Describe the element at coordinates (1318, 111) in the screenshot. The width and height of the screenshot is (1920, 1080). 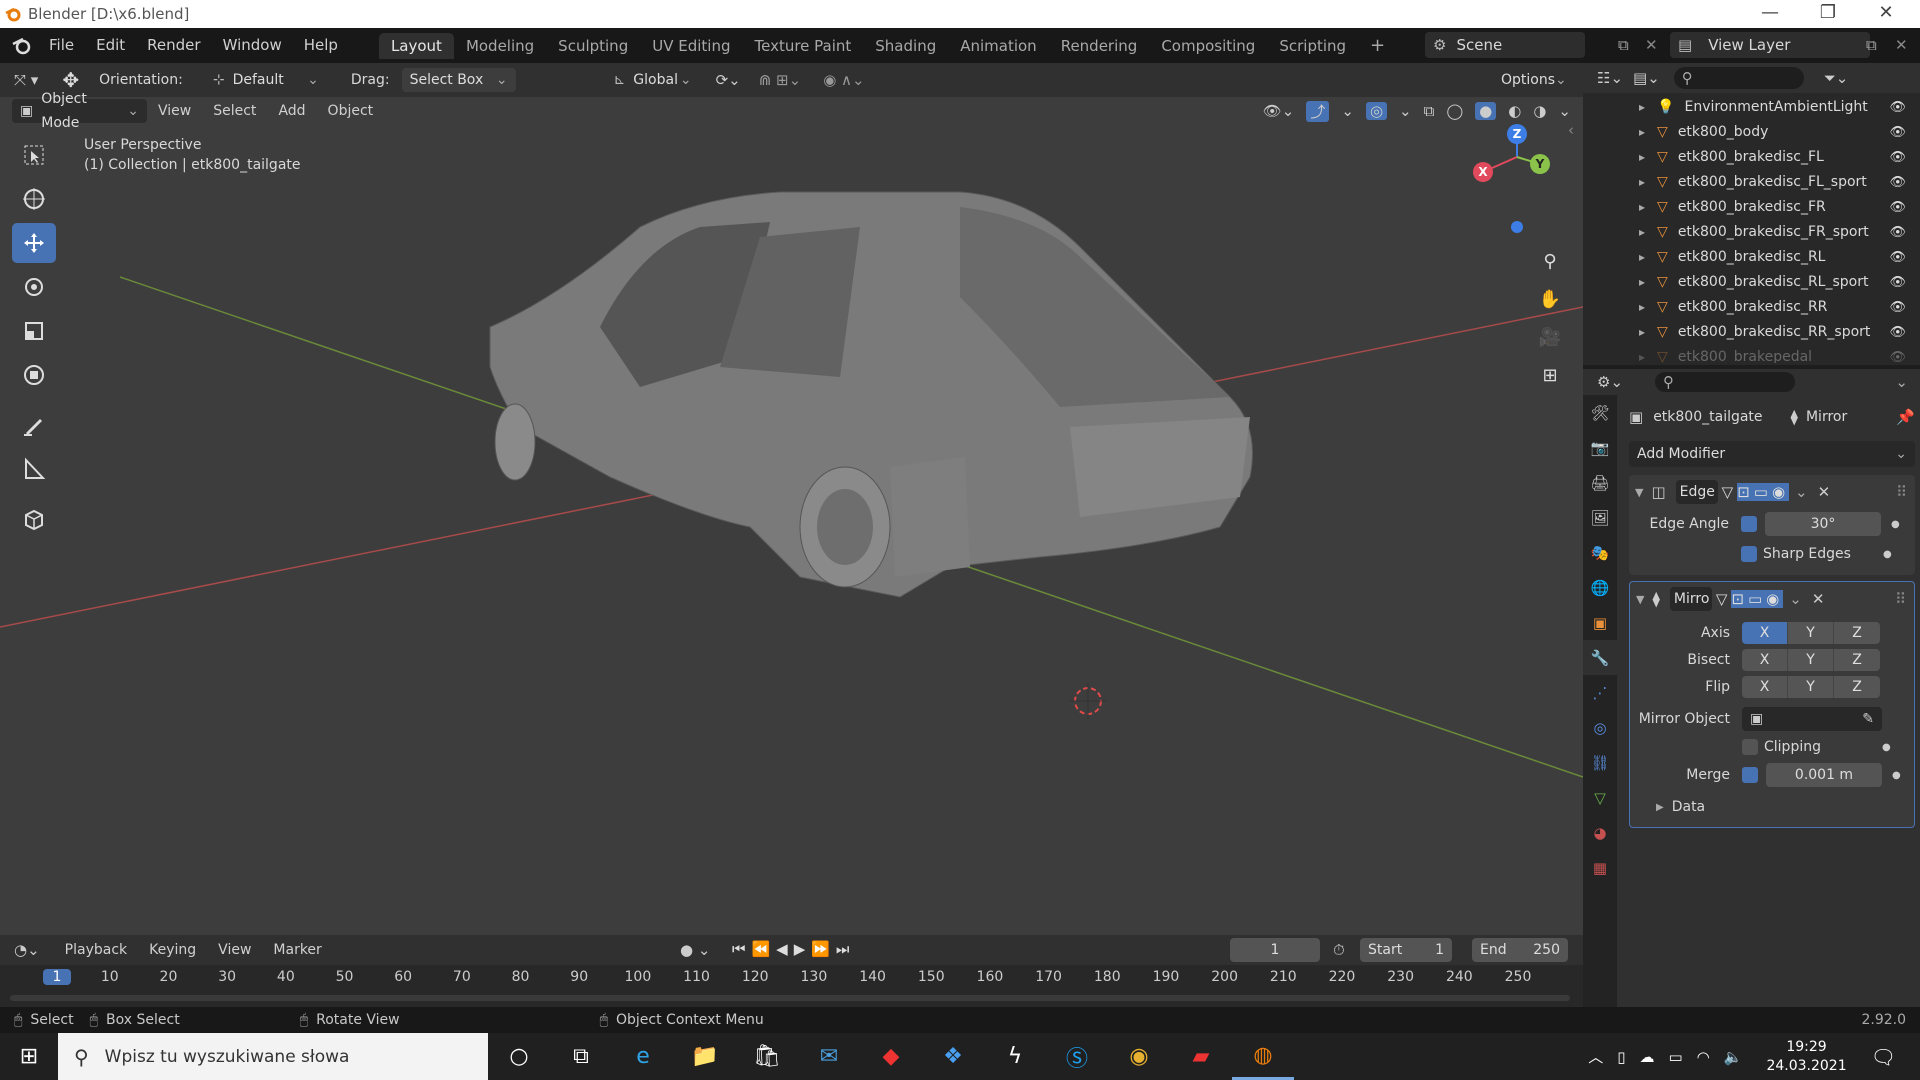
I see `gizmo-toggle-icon: ⤴` at that location.